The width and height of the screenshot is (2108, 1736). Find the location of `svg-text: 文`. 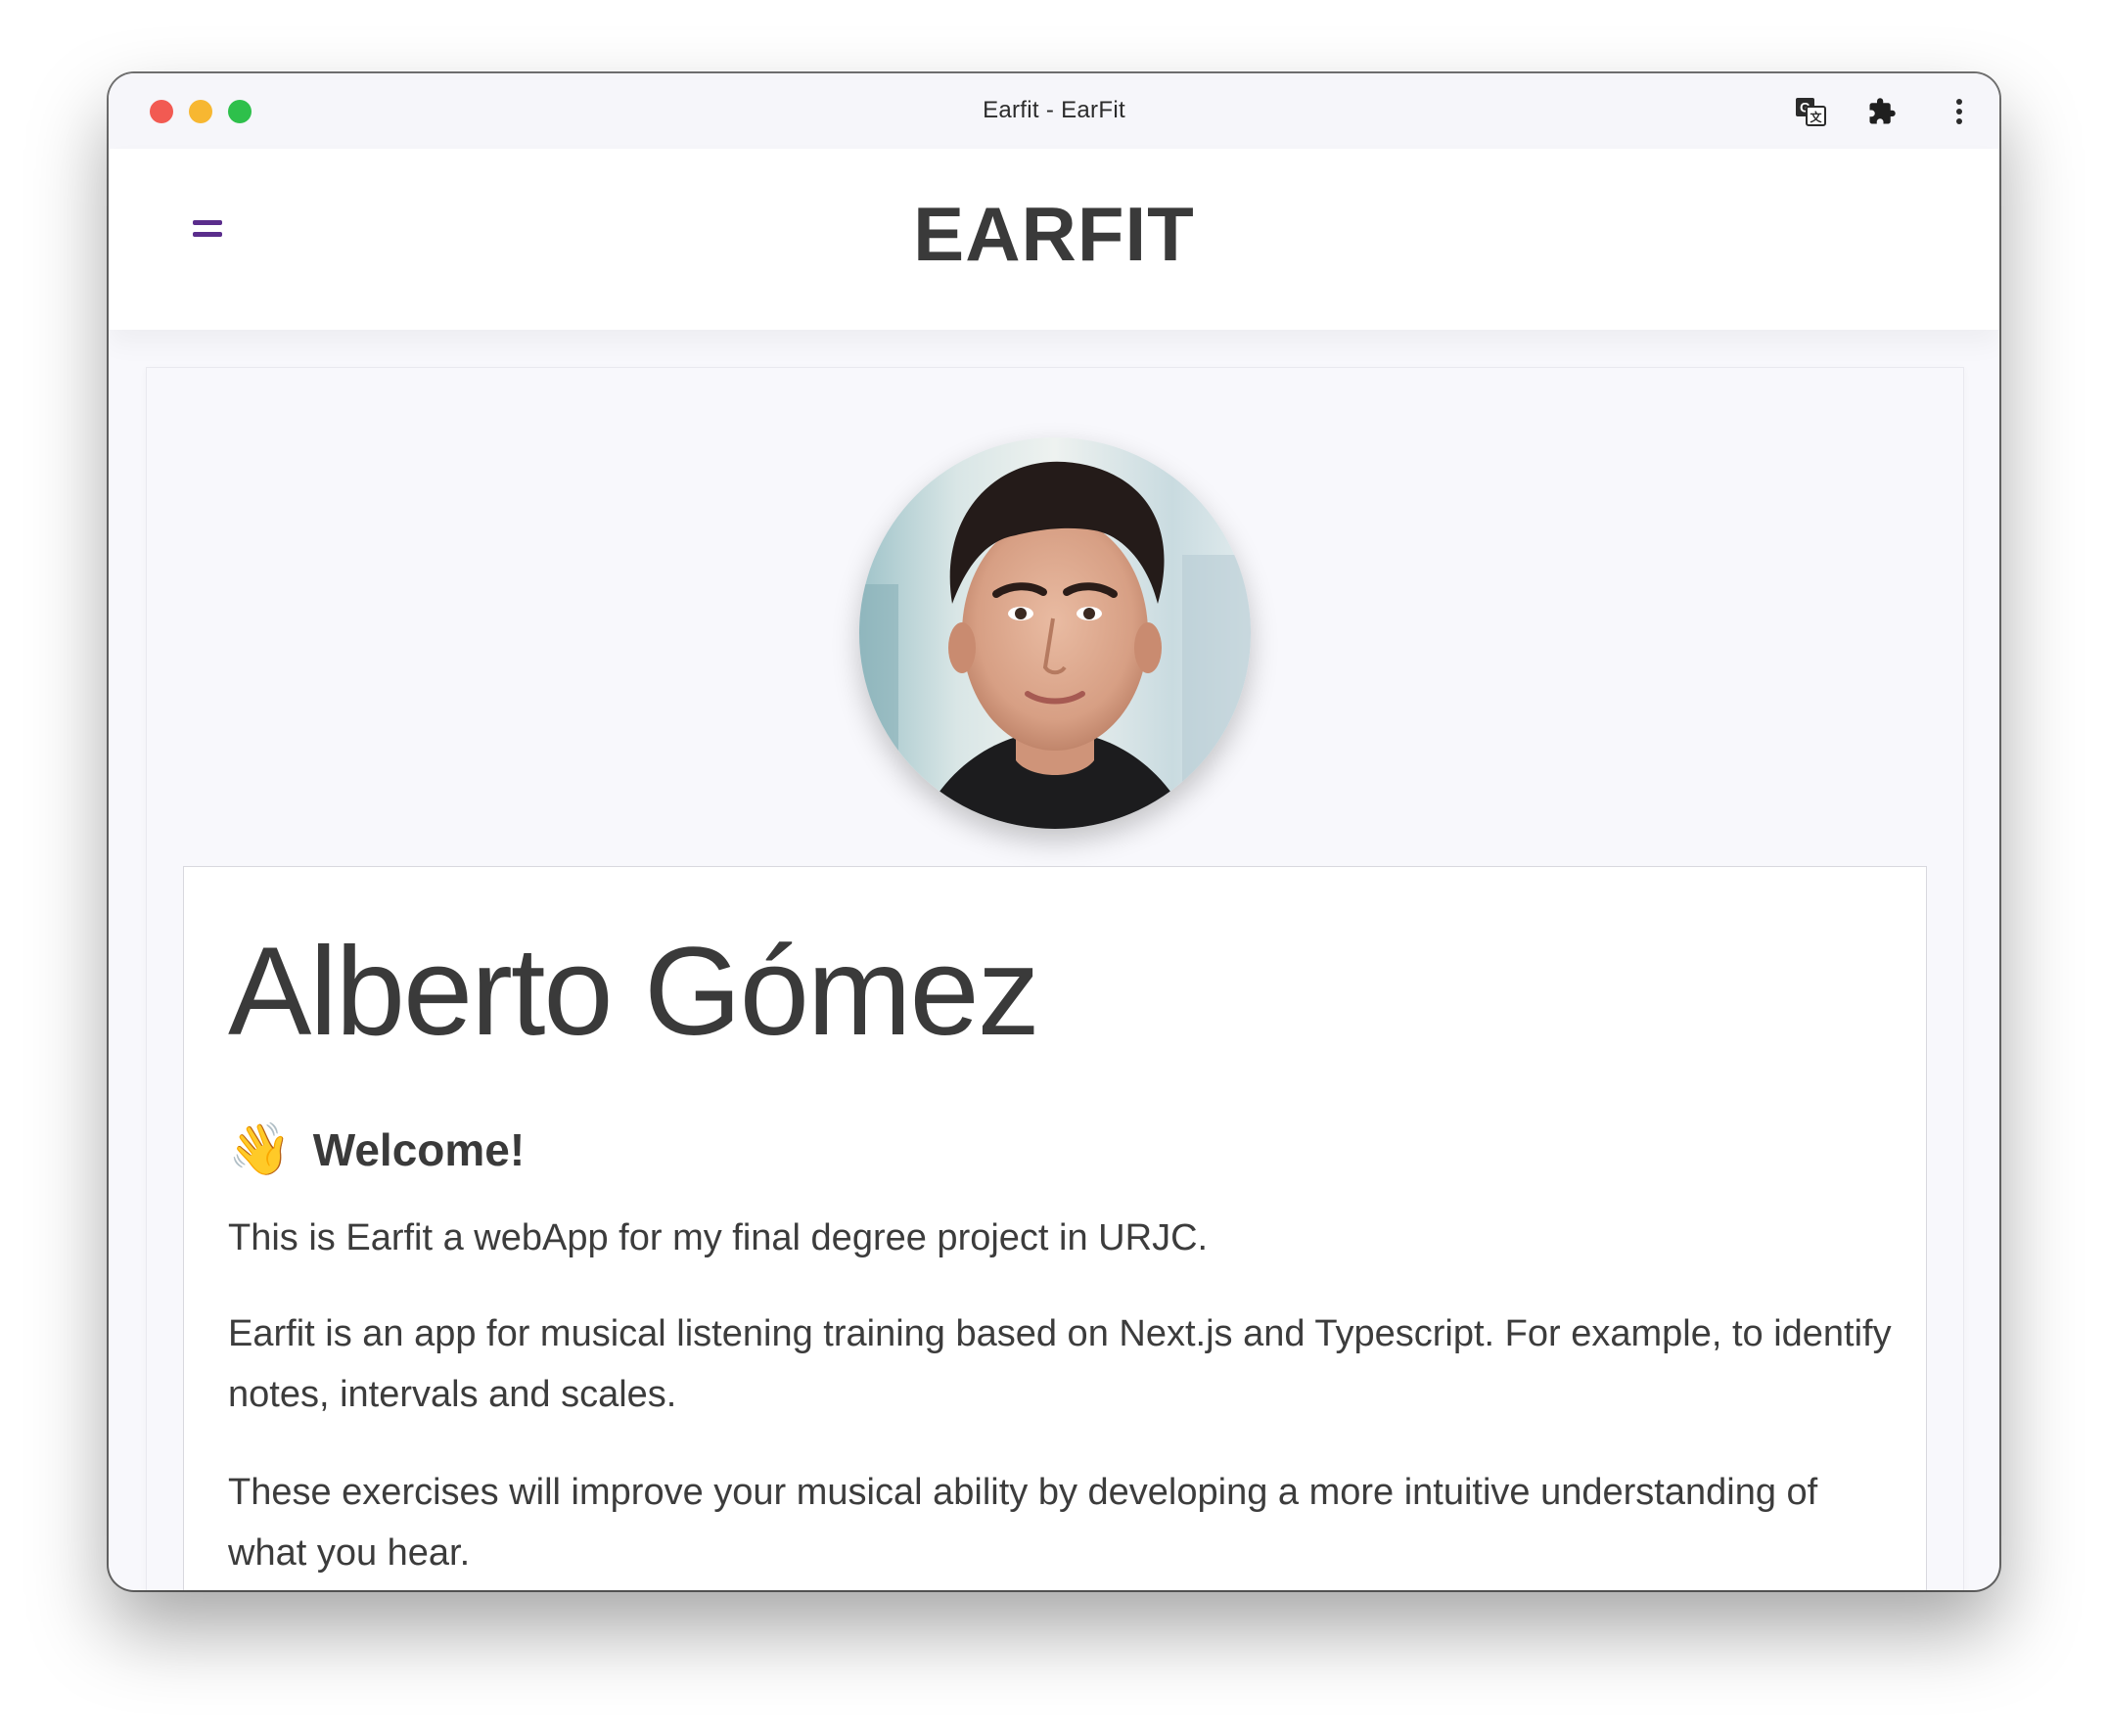

svg-text: 文 is located at coordinates (1816, 117).